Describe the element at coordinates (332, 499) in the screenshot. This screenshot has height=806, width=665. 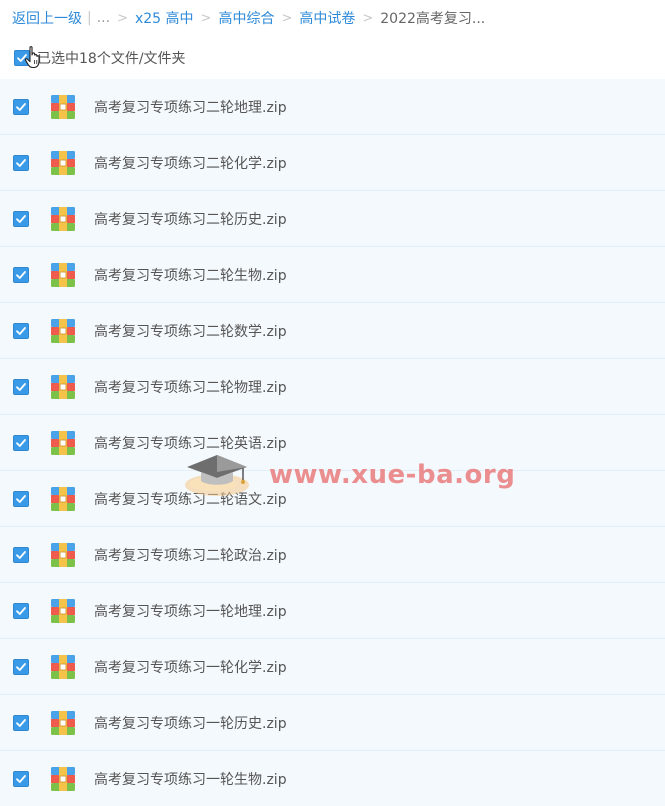
I see `file-row: 高考复习专项练习二轮语文.zip` at that location.